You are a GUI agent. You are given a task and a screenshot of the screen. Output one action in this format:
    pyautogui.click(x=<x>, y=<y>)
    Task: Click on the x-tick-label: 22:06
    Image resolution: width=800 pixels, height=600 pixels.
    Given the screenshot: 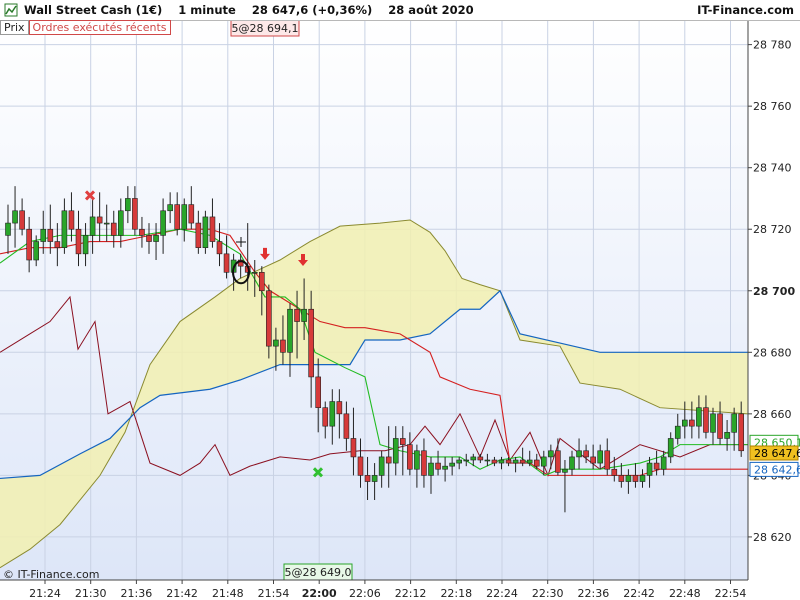 What is the action you would take?
    pyautogui.click(x=365, y=593)
    